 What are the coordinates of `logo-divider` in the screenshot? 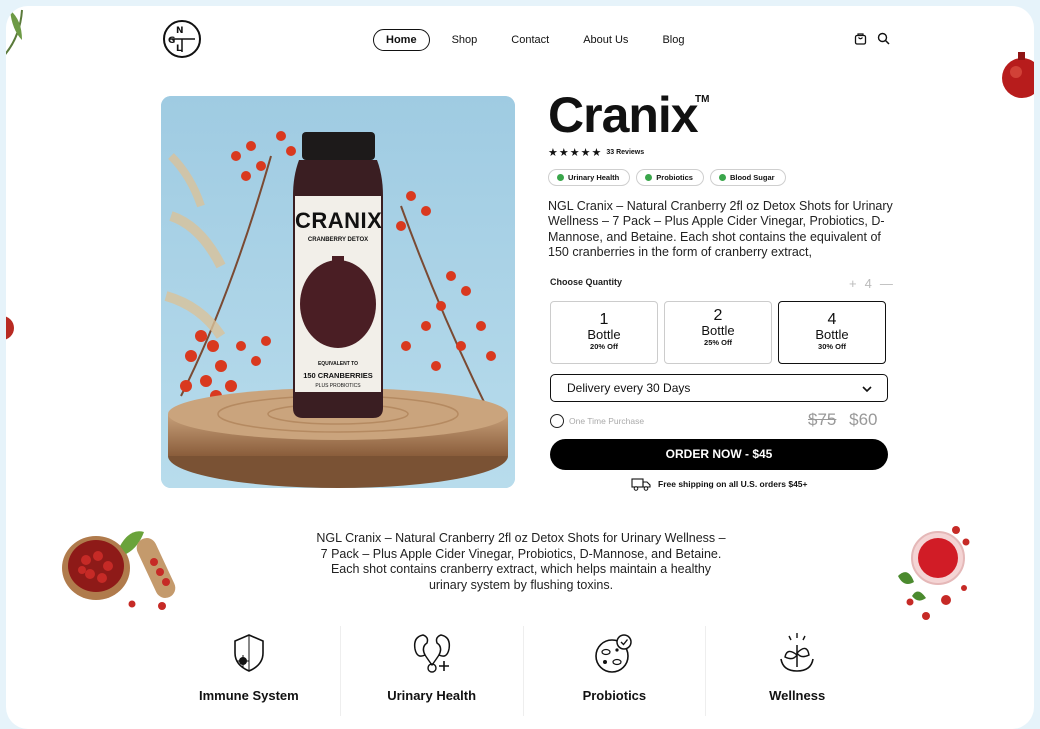 It's located at (182, 45).